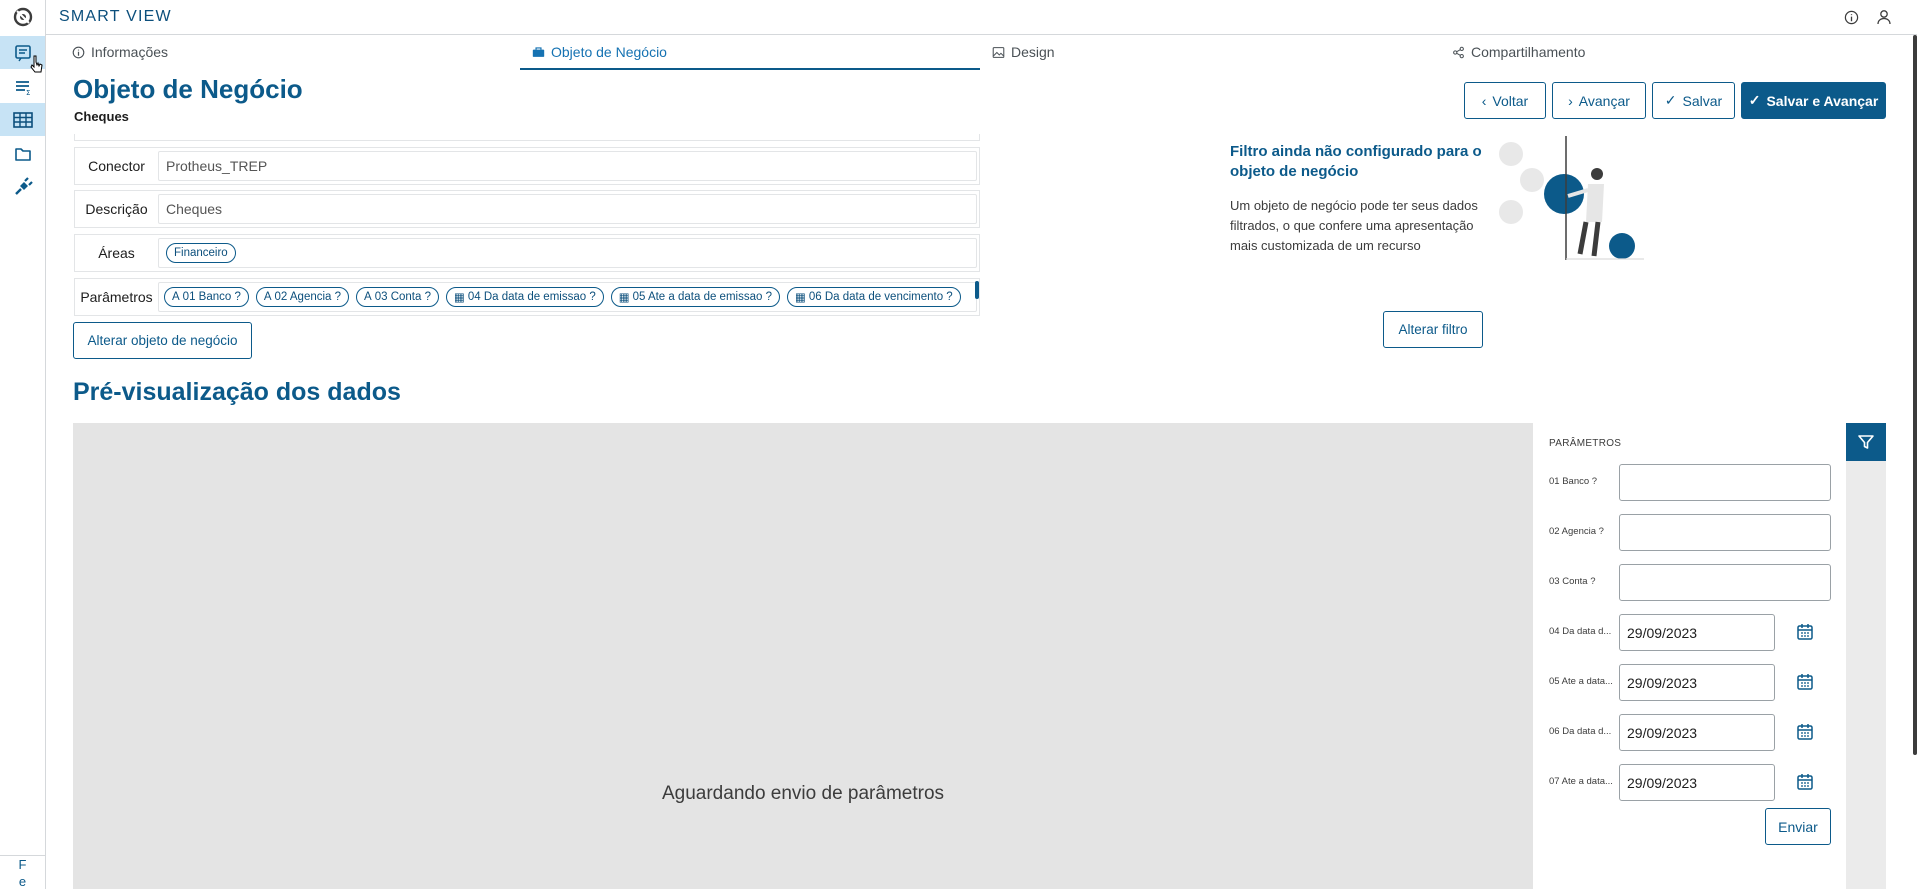 Image resolution: width=1917 pixels, height=890 pixels. Describe the element at coordinates (116, 297) in the screenshot. I see `parameters-label: Parâmetros` at that location.